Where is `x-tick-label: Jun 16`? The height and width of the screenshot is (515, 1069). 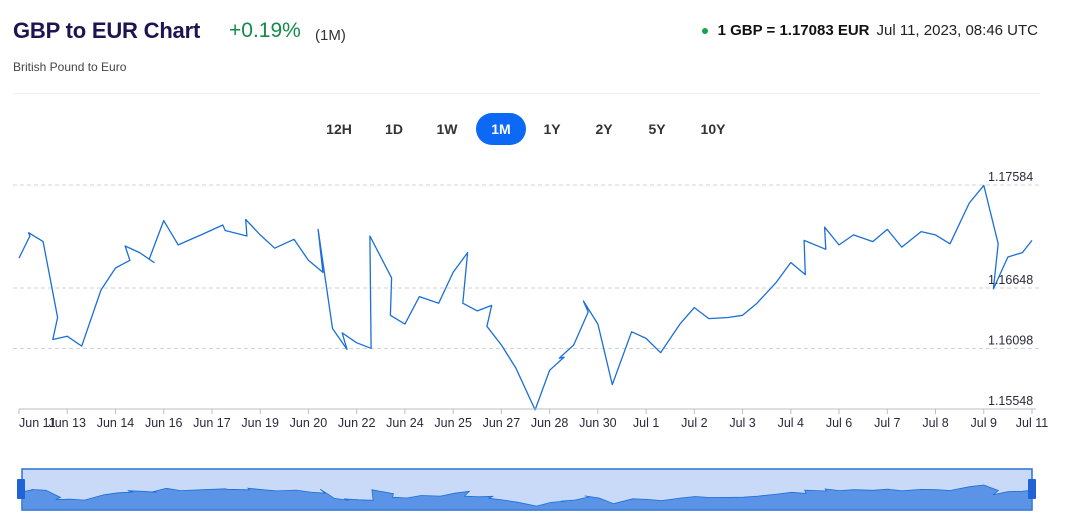
x-tick-label: Jun 16 is located at coordinates (164, 423).